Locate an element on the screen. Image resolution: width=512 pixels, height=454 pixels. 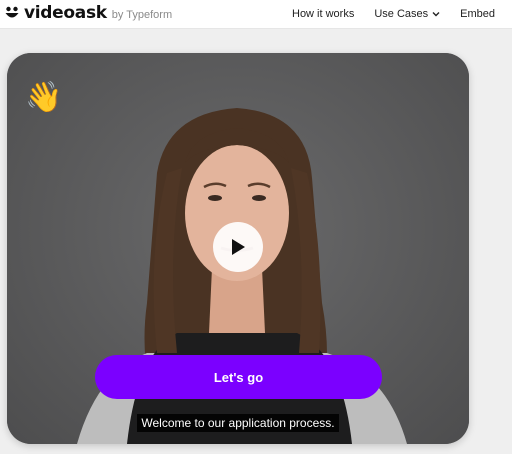
nav-embed: Embed is located at coordinates (477, 14).